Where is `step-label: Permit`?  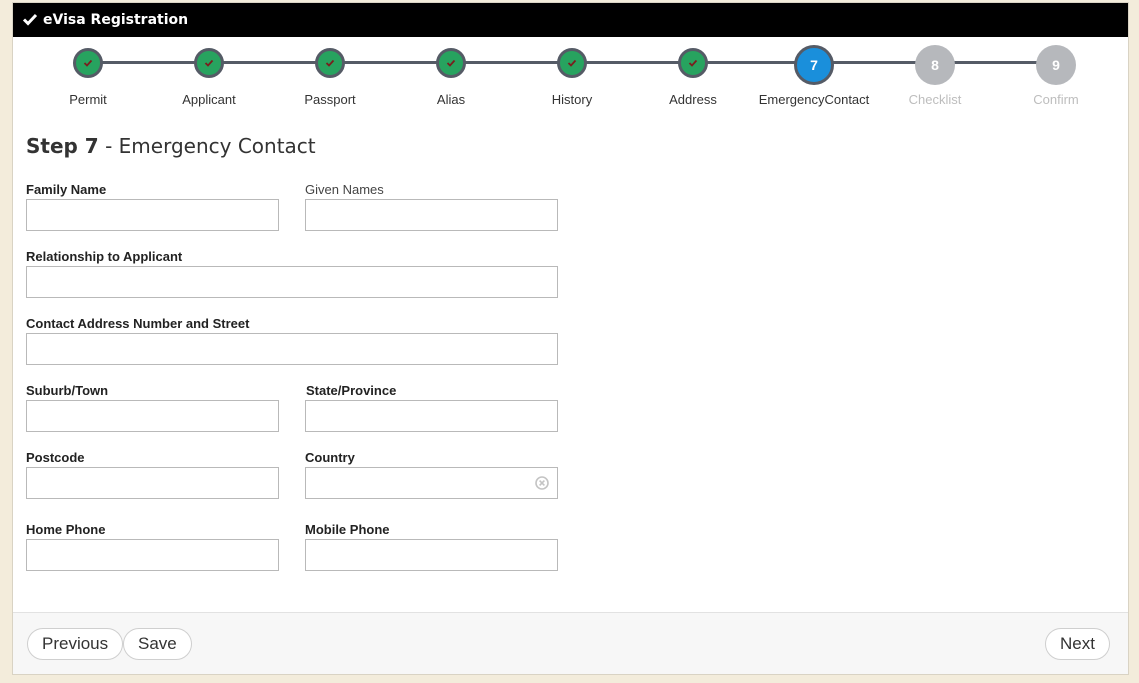
step-label: Permit is located at coordinates (88, 99).